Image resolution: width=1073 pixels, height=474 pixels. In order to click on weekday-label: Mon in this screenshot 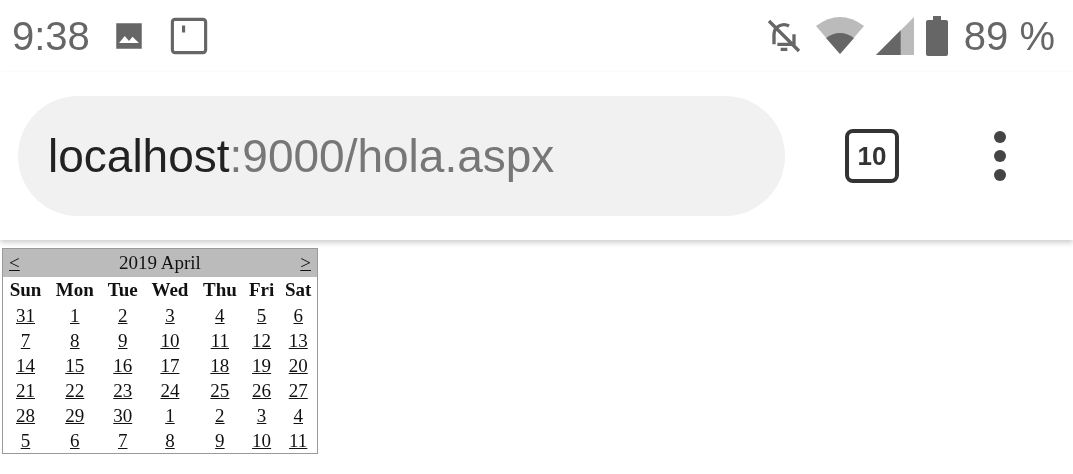, I will do `click(74, 289)`.